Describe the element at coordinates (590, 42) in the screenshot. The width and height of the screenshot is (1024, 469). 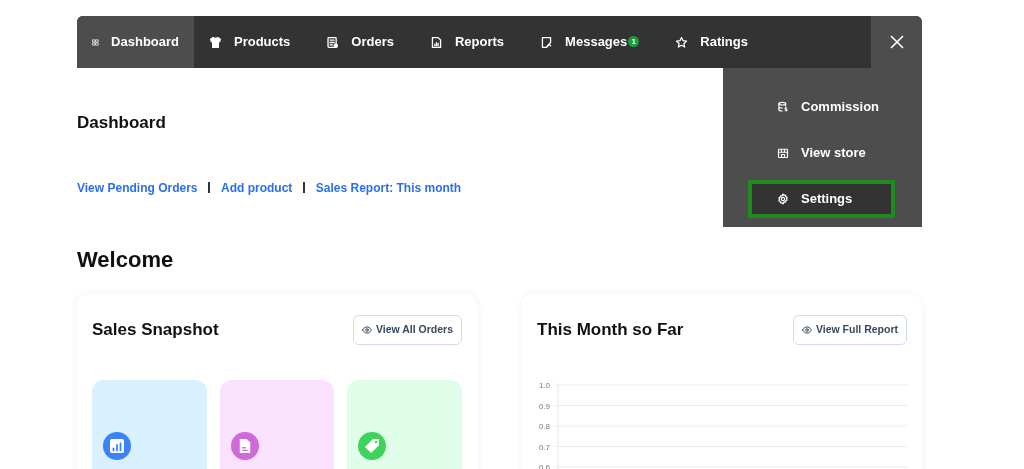
I see `nav-tab: Messages 1` at that location.